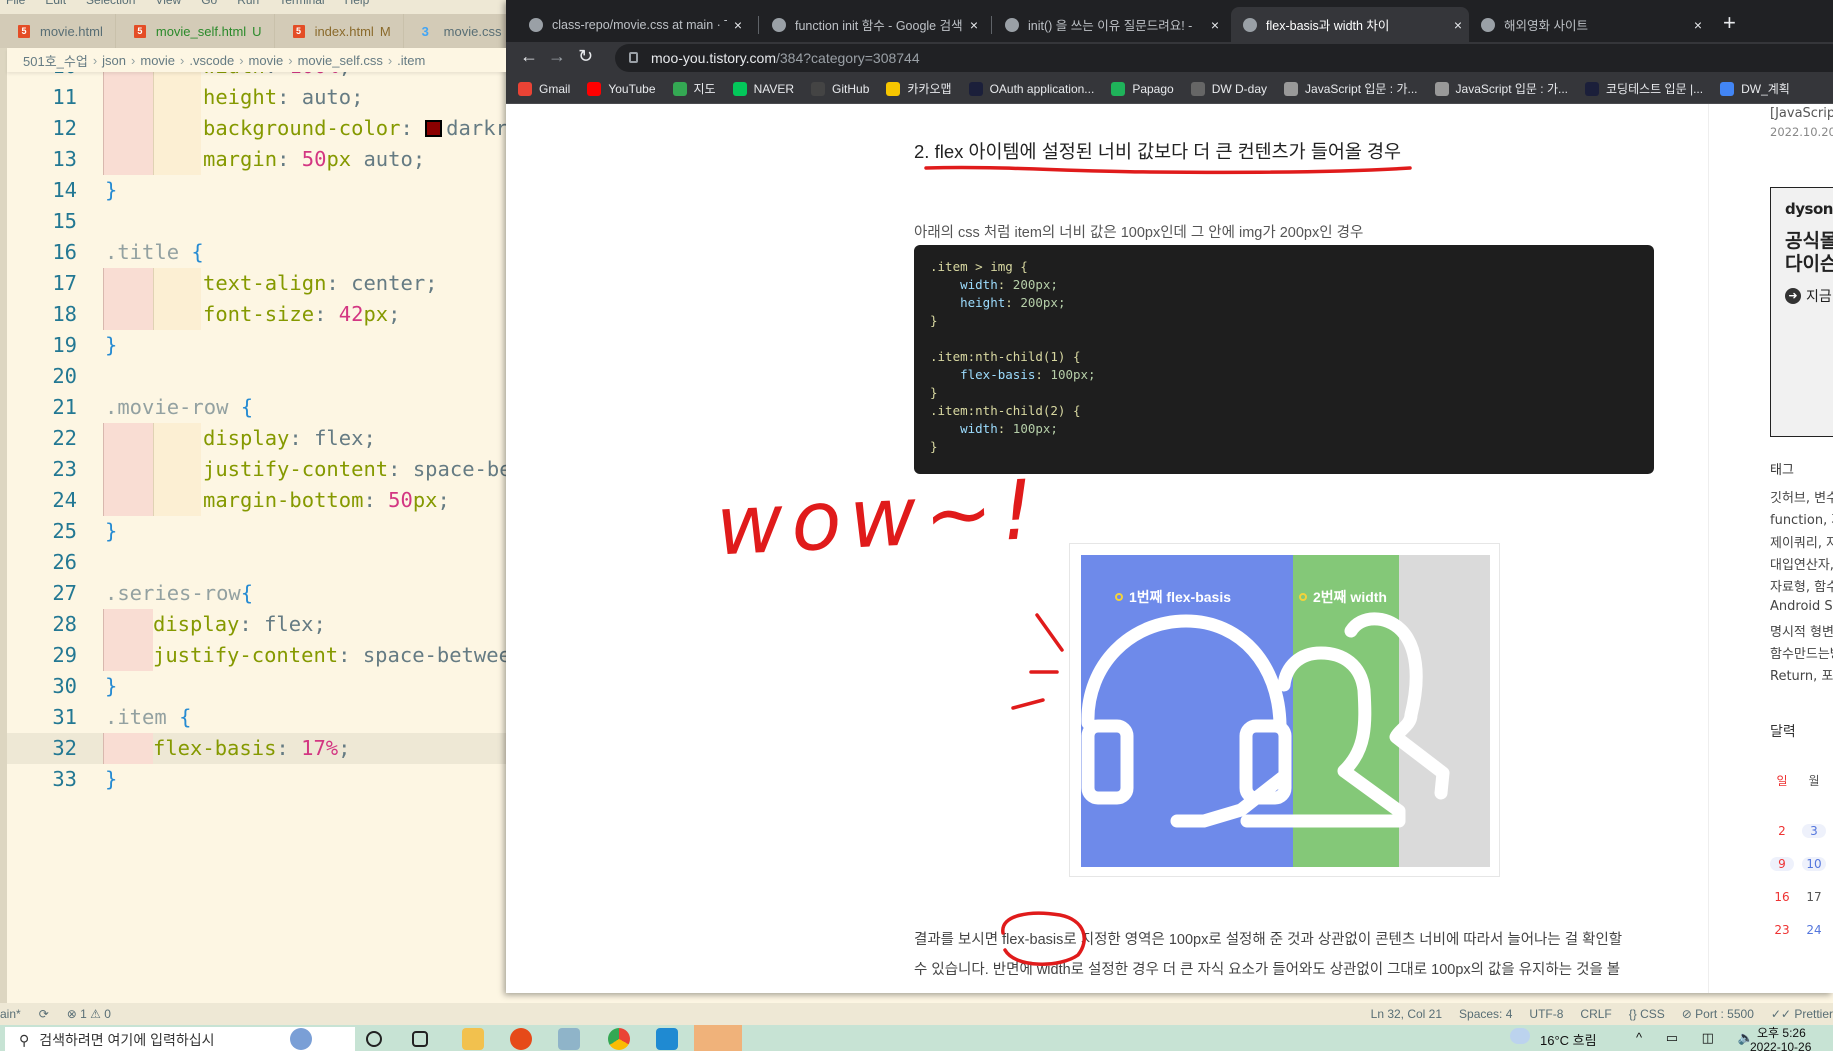 Image resolution: width=1833 pixels, height=1051 pixels. I want to click on tag-link: 자료형, 함수, so click(1801, 585).